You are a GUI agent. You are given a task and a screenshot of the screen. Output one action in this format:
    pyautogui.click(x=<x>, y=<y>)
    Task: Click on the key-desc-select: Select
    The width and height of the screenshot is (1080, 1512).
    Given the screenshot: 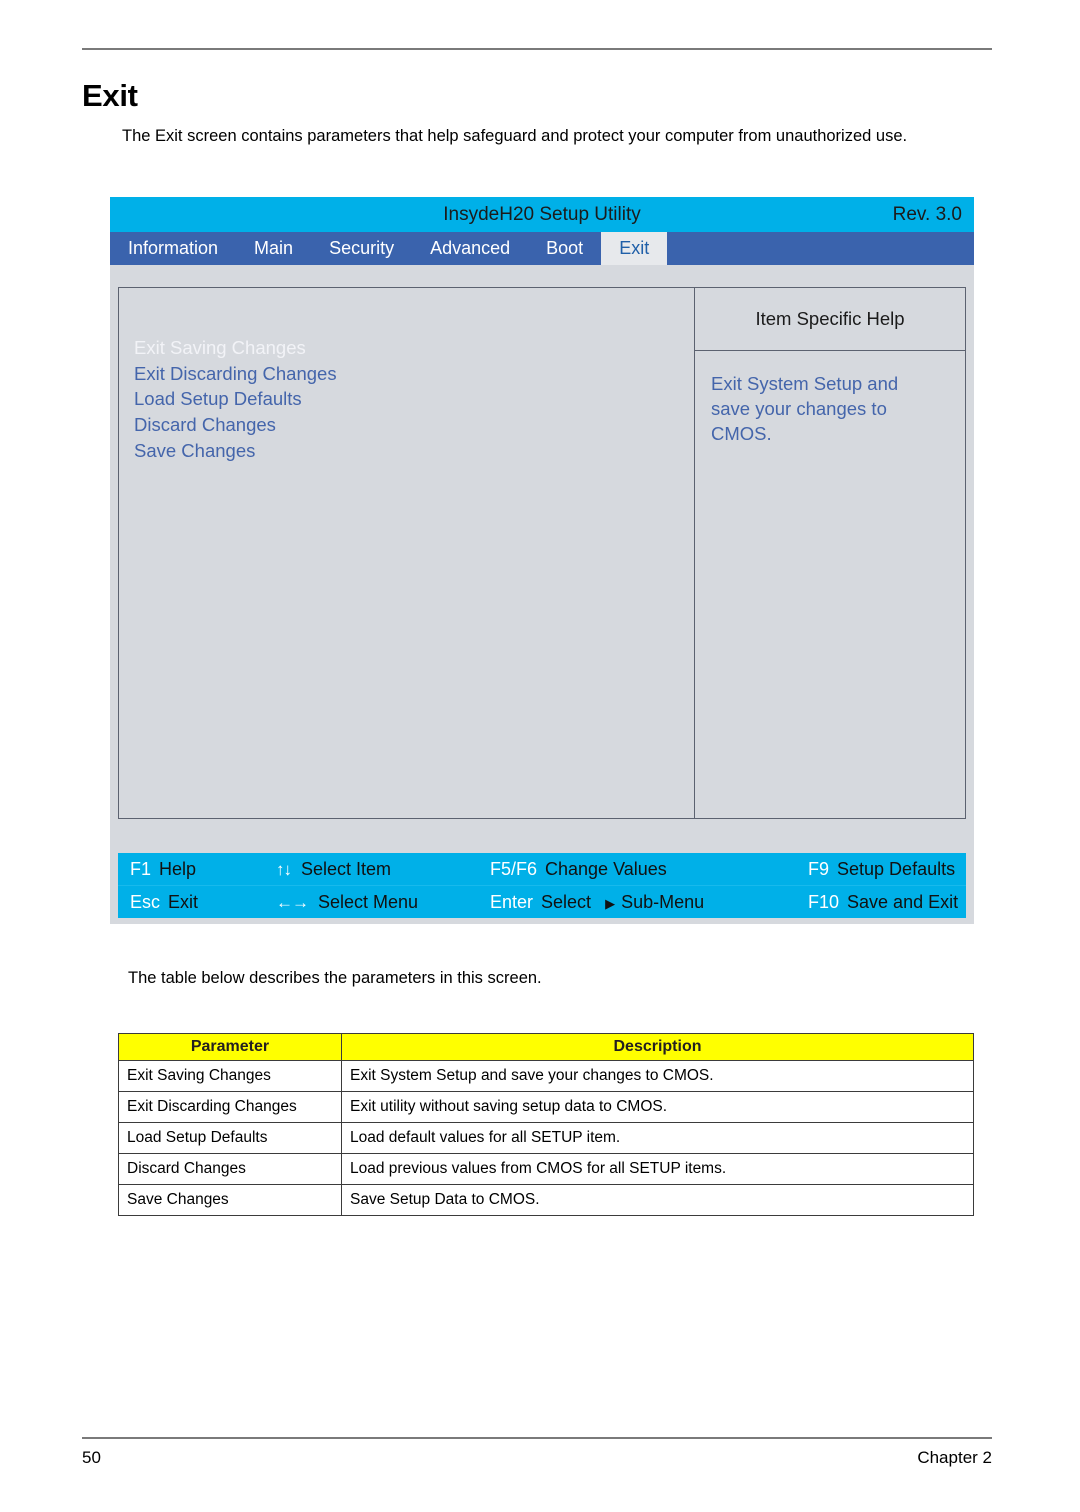 What is the action you would take?
    pyautogui.click(x=566, y=901)
    